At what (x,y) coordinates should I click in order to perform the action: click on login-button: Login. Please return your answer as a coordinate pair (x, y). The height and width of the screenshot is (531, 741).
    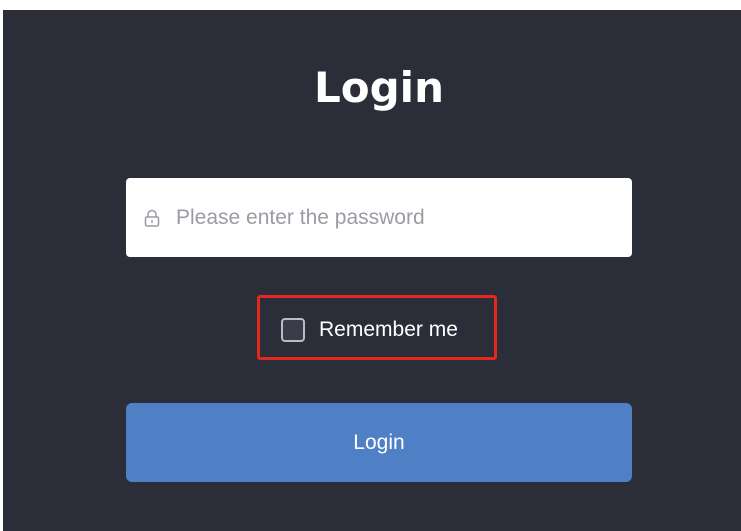
    Looking at the image, I should click on (379, 442).